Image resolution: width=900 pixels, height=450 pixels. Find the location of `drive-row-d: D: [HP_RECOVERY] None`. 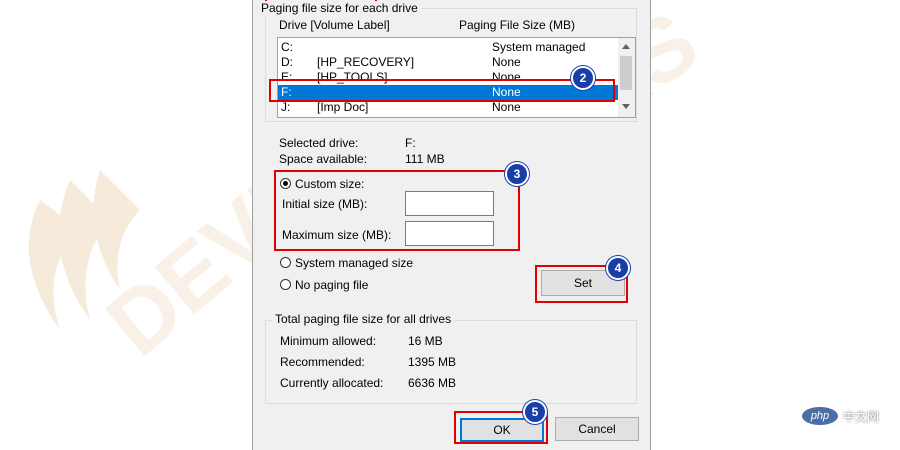

drive-row-d: D: [HP_RECOVERY] None is located at coordinates (448, 62).